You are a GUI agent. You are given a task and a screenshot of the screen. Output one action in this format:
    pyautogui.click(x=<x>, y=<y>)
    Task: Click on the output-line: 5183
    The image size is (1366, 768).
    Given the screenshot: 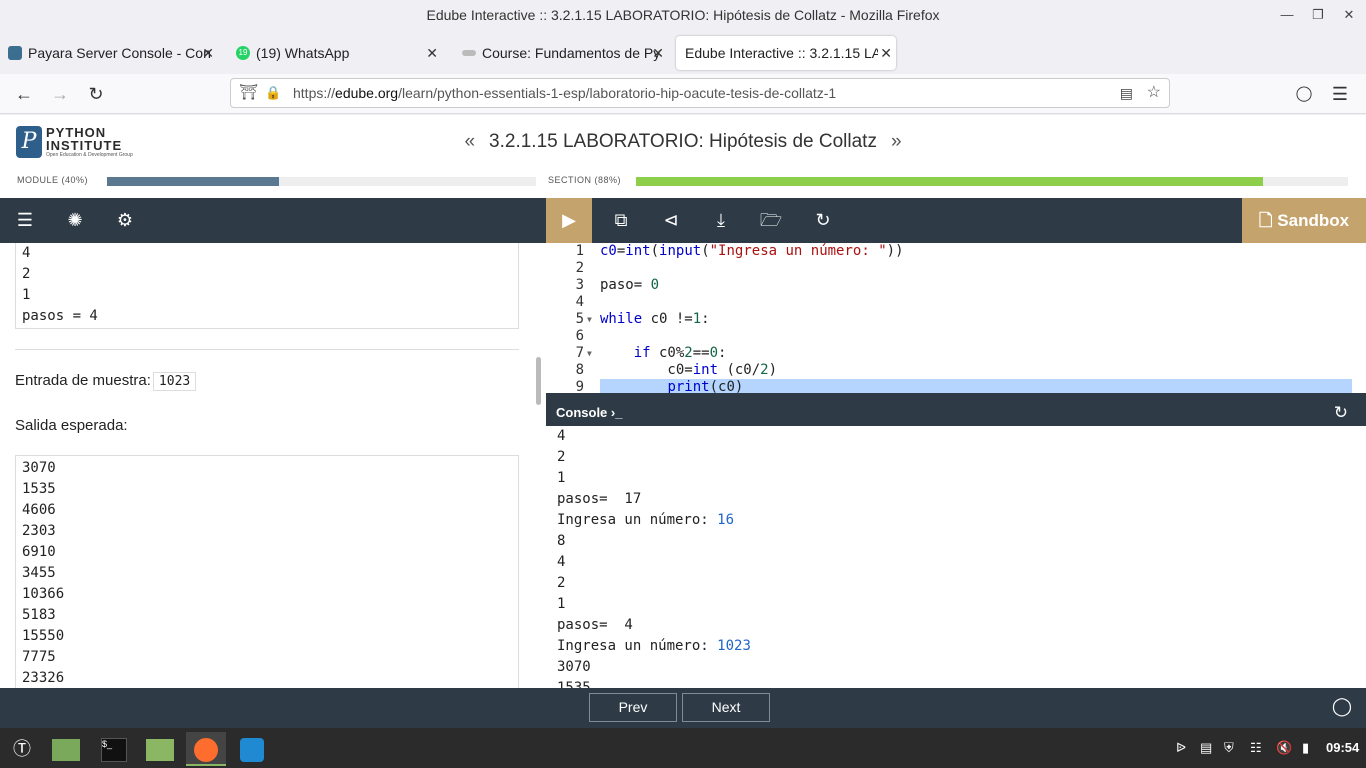 What is the action you would take?
    pyautogui.click(x=39, y=615)
    